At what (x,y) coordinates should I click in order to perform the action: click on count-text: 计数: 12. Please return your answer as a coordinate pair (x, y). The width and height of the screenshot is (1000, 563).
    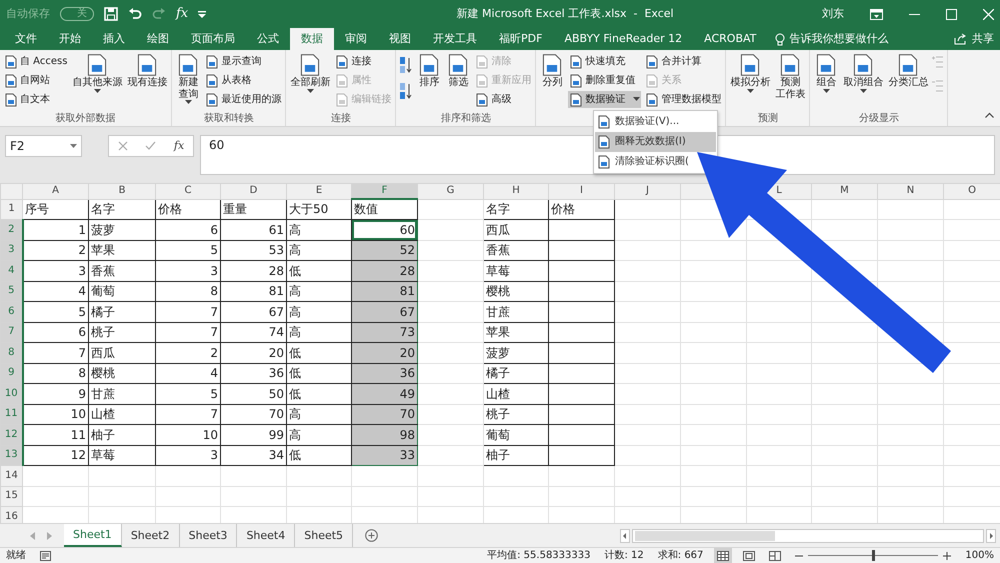
    Looking at the image, I should click on (624, 556).